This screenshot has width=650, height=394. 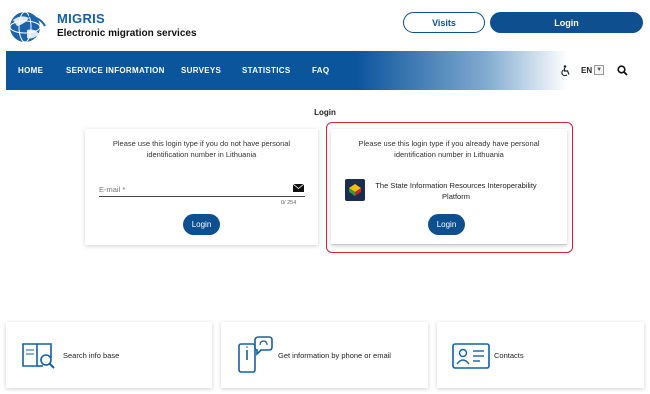 I want to click on viisp-platform-icon, so click(x=355, y=190).